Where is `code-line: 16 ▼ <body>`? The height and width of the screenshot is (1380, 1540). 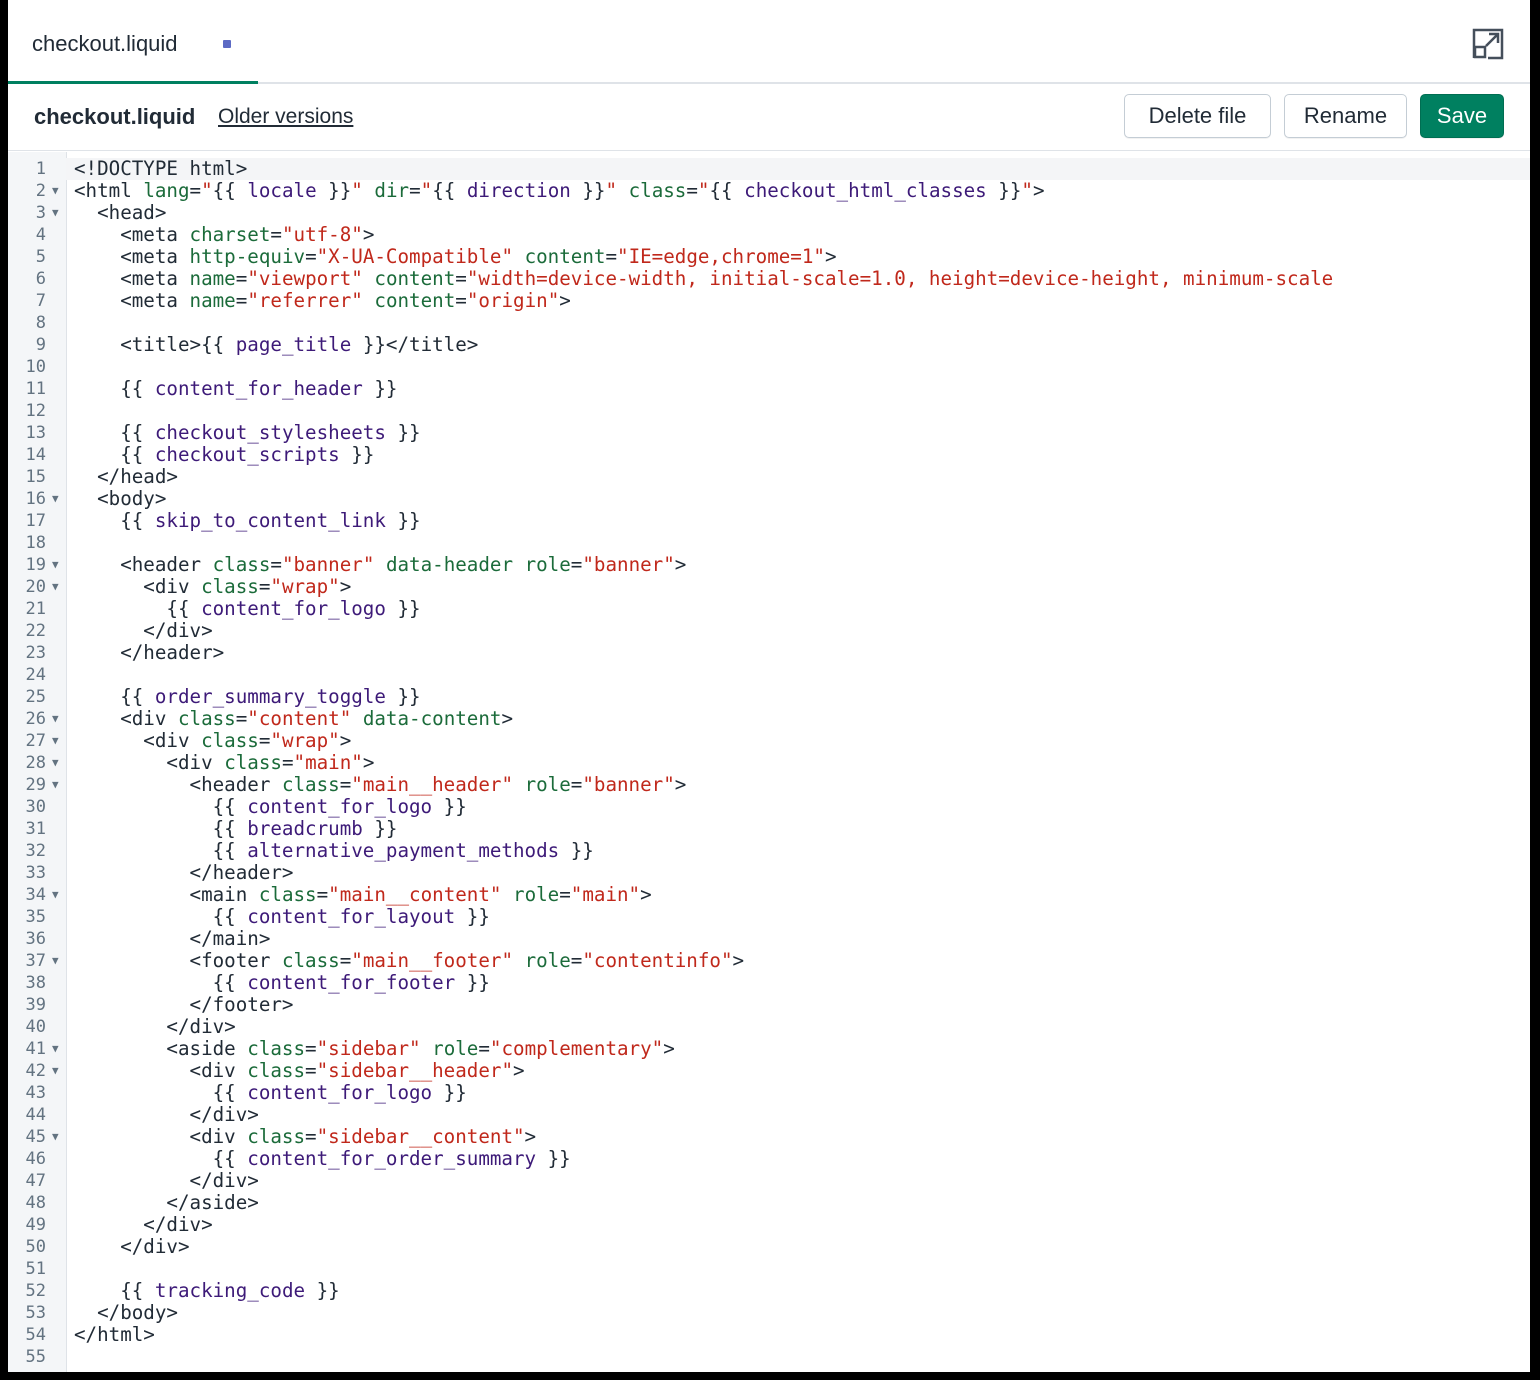
code-line: 16 ▼ <body> is located at coordinates (769, 499).